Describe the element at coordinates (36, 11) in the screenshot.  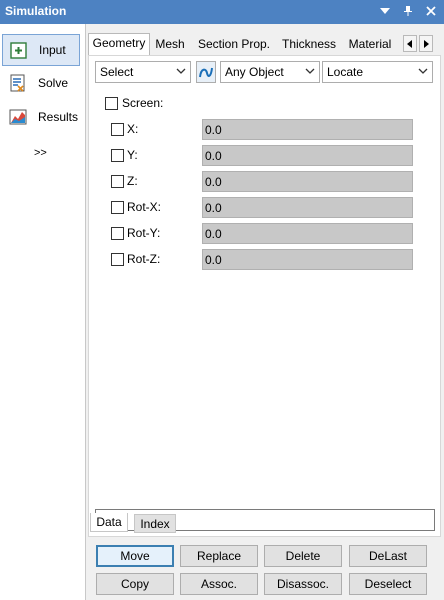
I see `window-title: Simulation` at that location.